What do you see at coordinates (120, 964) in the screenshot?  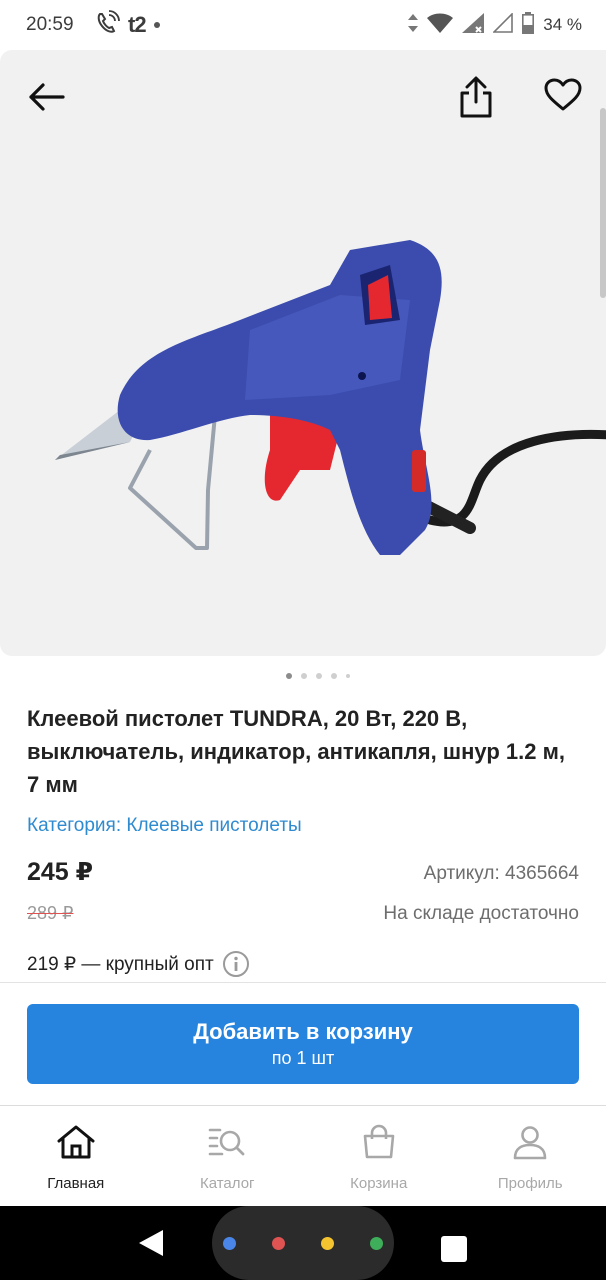 I see `wholesale-price-text: 219 ₽ — крупный опт` at bounding box center [120, 964].